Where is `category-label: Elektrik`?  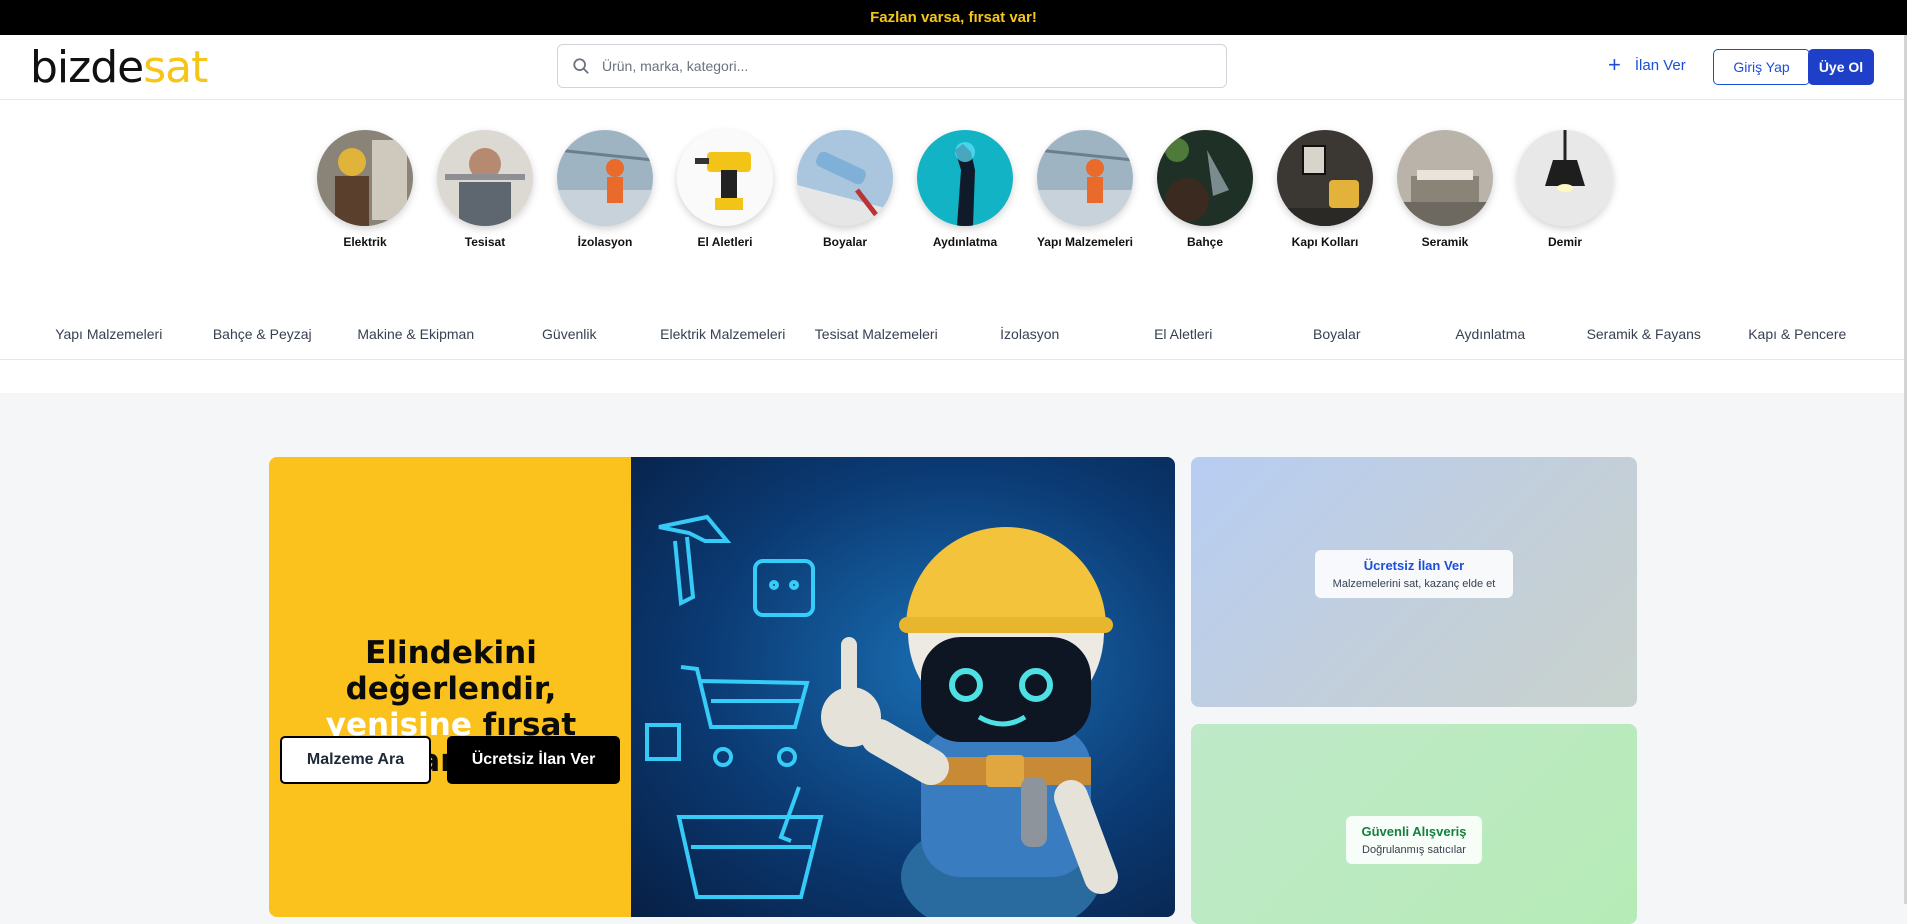
category-label: Elektrik is located at coordinates (365, 242).